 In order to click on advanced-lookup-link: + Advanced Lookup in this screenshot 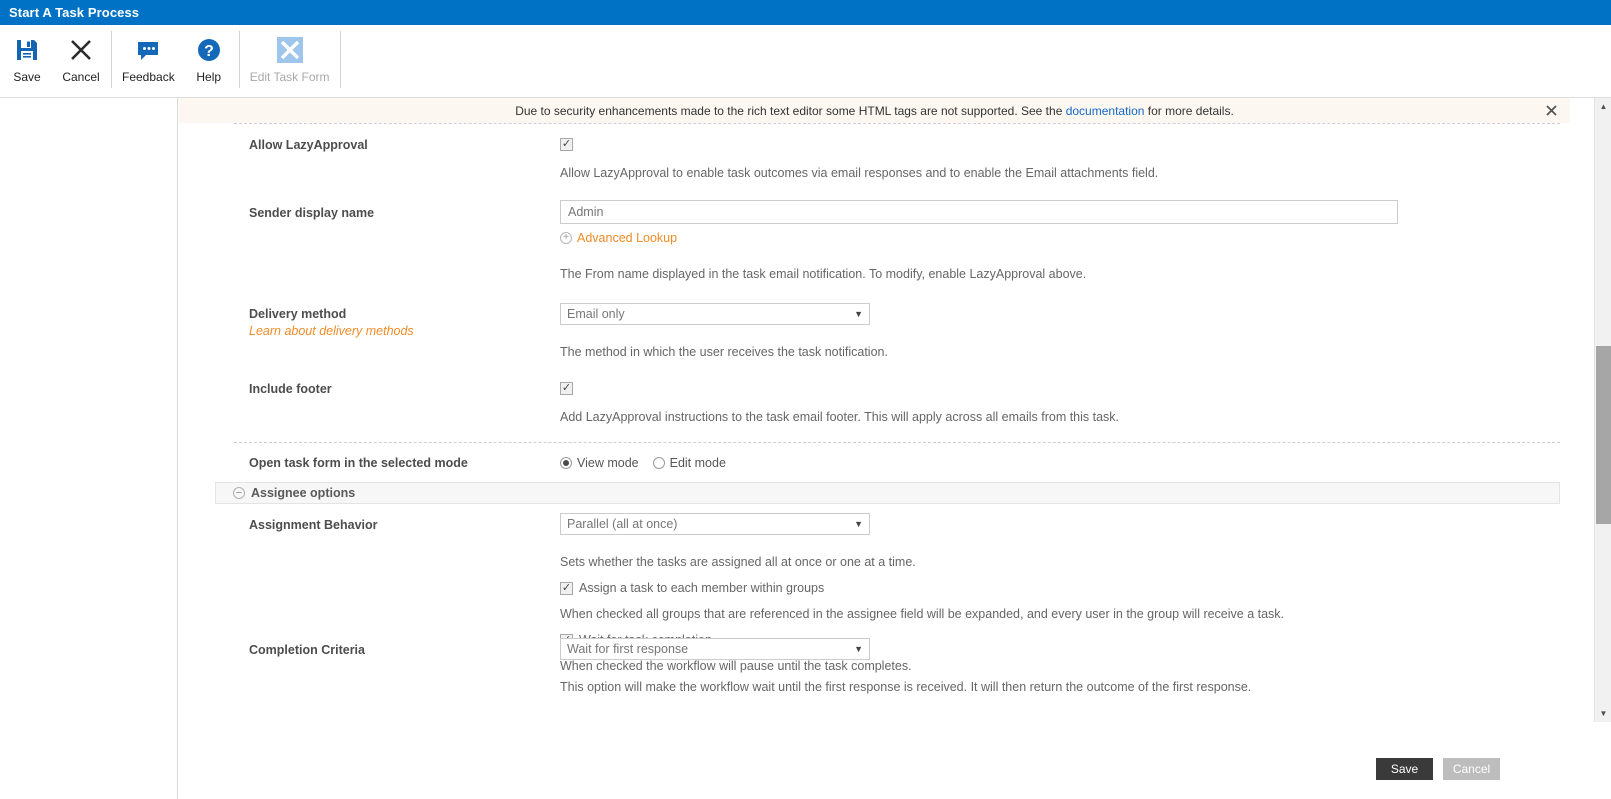, I will do `click(618, 238)`.